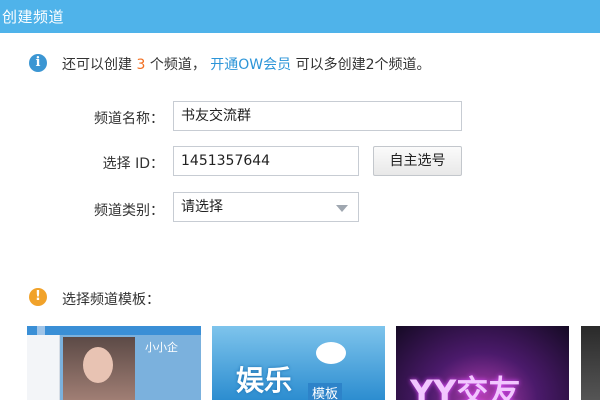 This screenshot has height=400, width=600. I want to click on title-bar: 创建频道, so click(300, 16).